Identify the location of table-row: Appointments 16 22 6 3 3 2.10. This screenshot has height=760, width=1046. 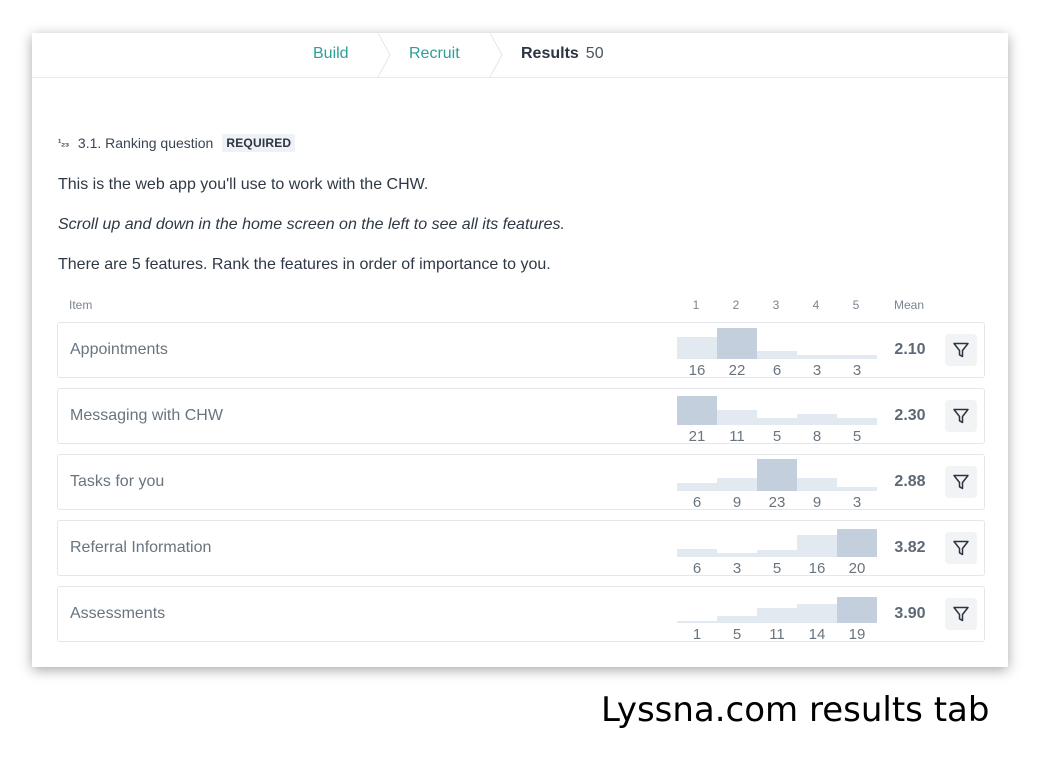
(521, 350).